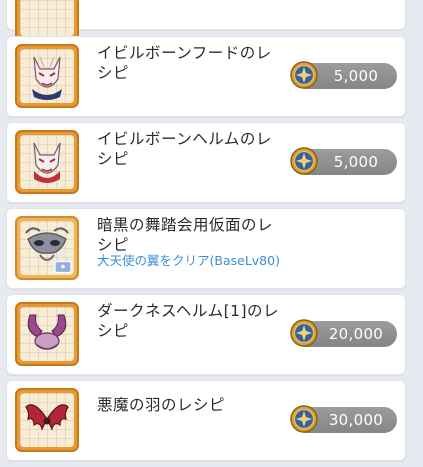  I want to click on fox-mask-helm-icon, so click(47, 162).